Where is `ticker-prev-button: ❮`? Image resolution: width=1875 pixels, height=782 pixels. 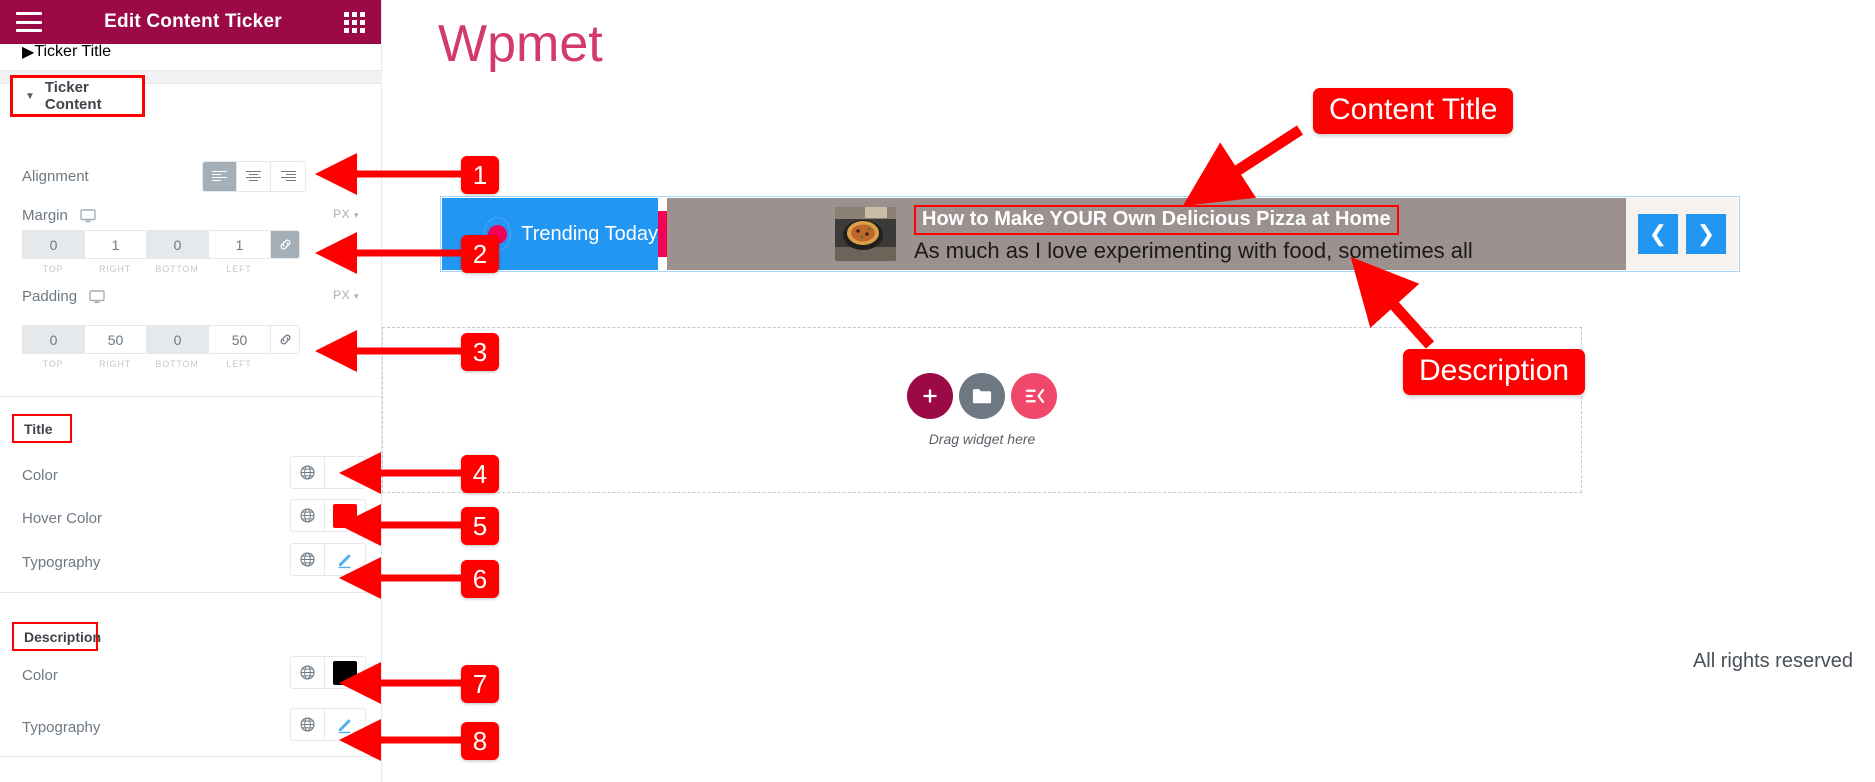 ticker-prev-button: ❮ is located at coordinates (1658, 234).